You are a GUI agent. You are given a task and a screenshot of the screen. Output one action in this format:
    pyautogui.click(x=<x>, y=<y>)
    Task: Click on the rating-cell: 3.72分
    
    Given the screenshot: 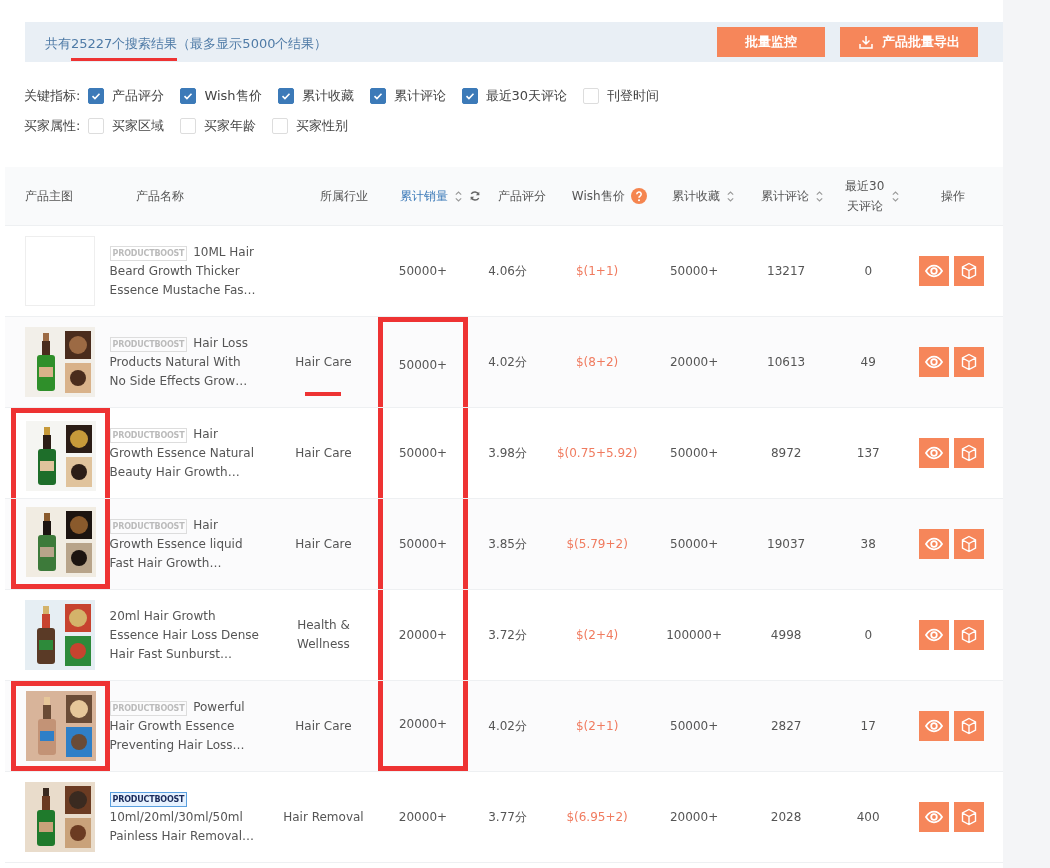 What is the action you would take?
    pyautogui.click(x=507, y=635)
    